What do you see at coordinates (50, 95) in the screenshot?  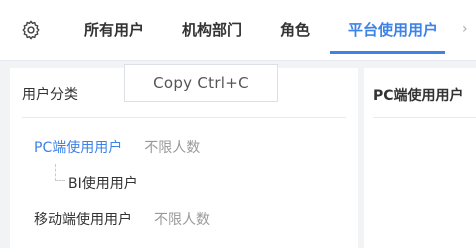 I see `panel-title: 用户分类` at bounding box center [50, 95].